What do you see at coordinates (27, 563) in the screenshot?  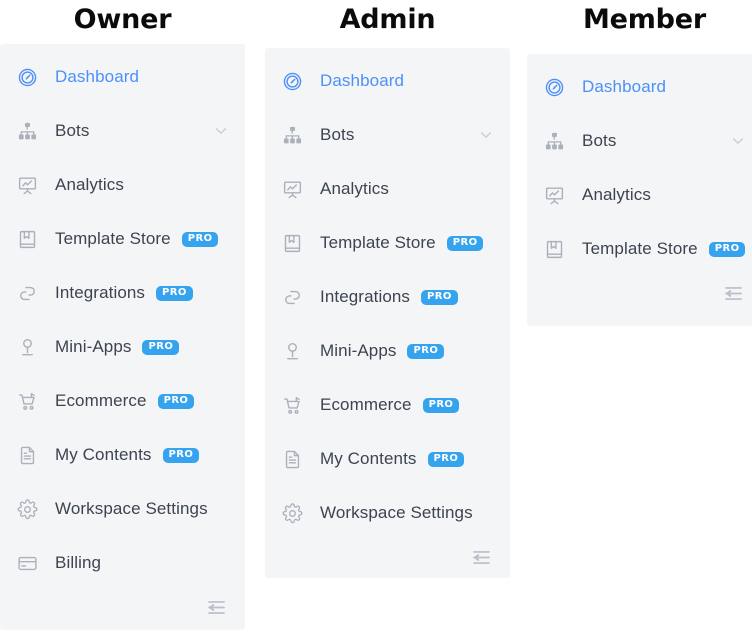 I see `credit-card-icon` at bounding box center [27, 563].